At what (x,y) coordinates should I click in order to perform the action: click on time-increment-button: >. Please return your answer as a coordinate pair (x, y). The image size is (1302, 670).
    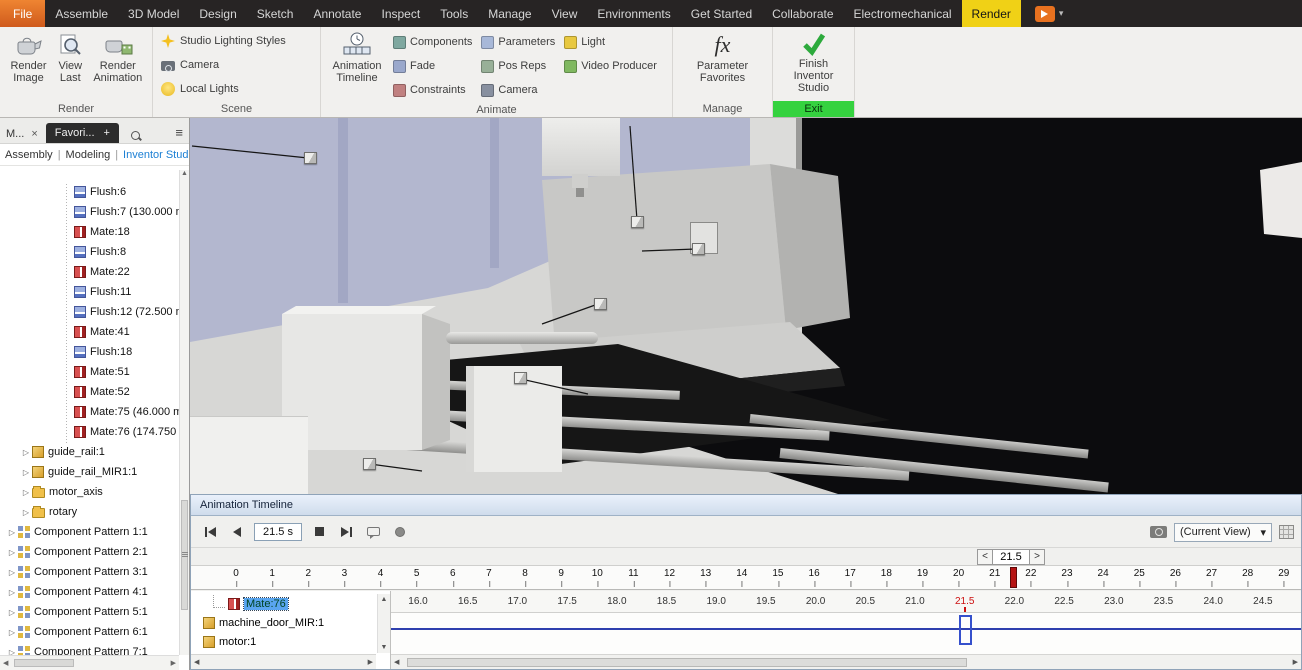
    Looking at the image, I should click on (1037, 557).